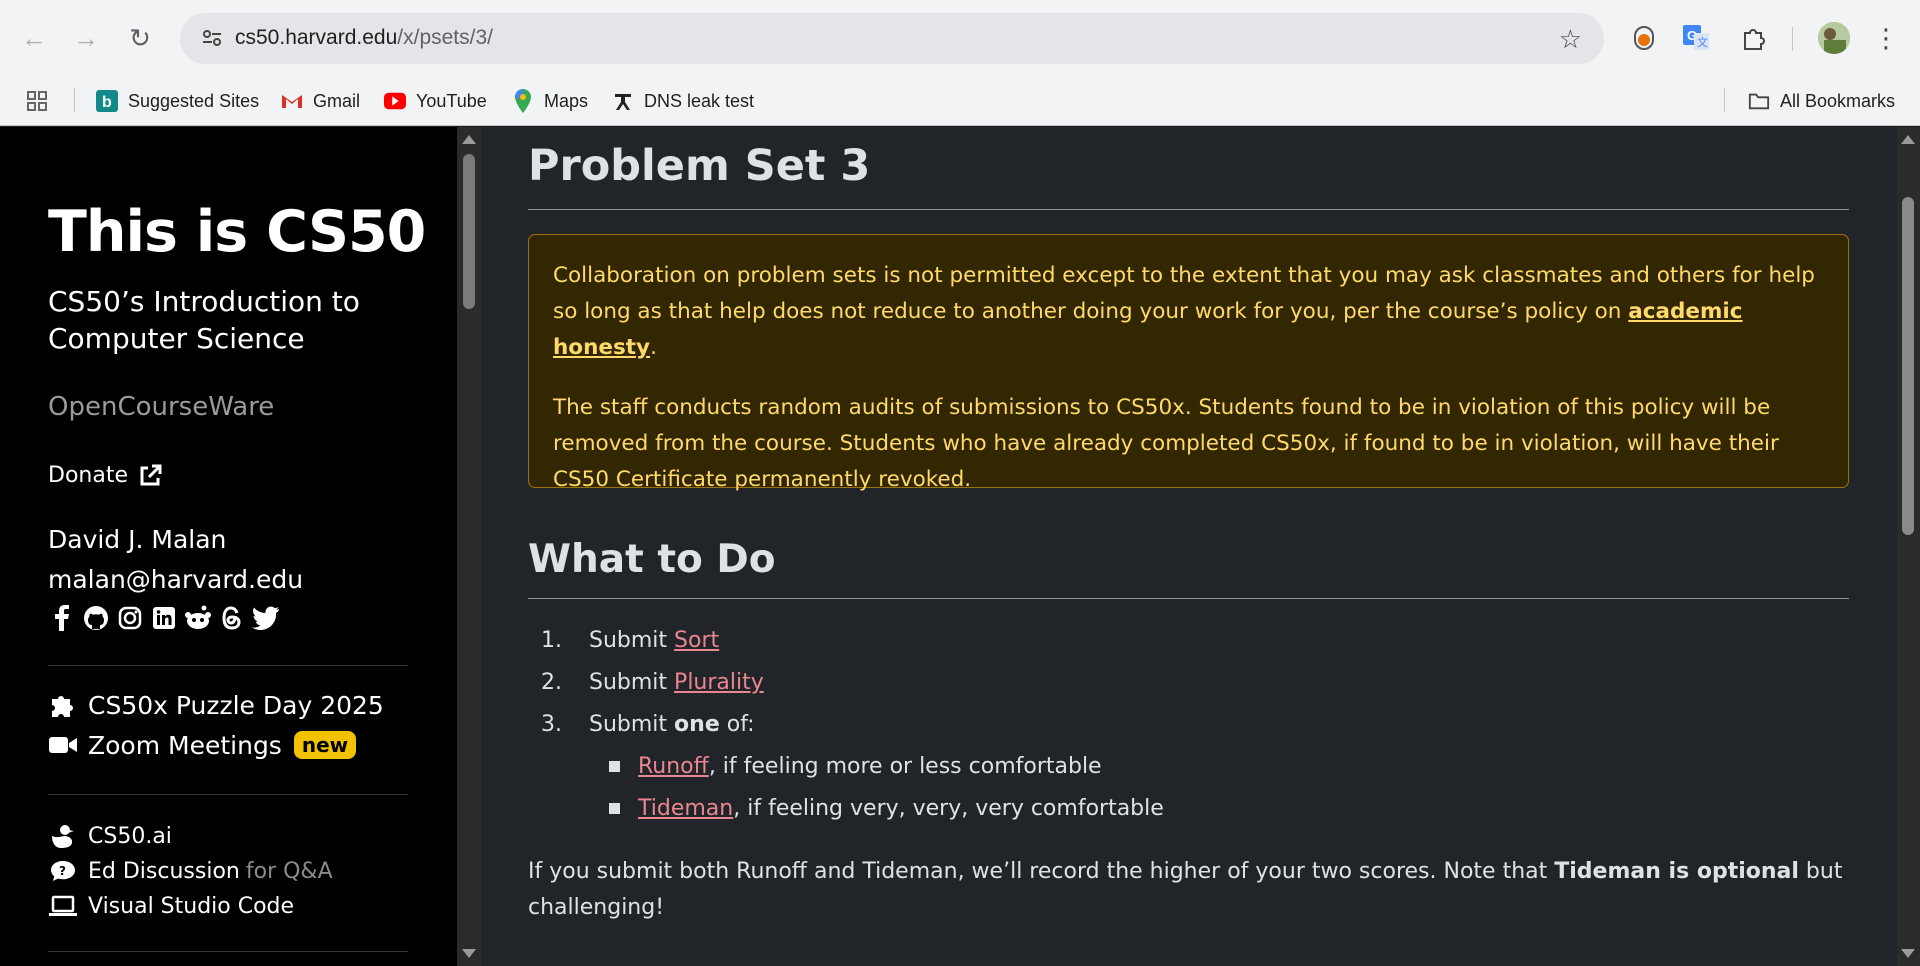  What do you see at coordinates (673, 766) in the screenshot?
I see `runoff-link: Runoff` at bounding box center [673, 766].